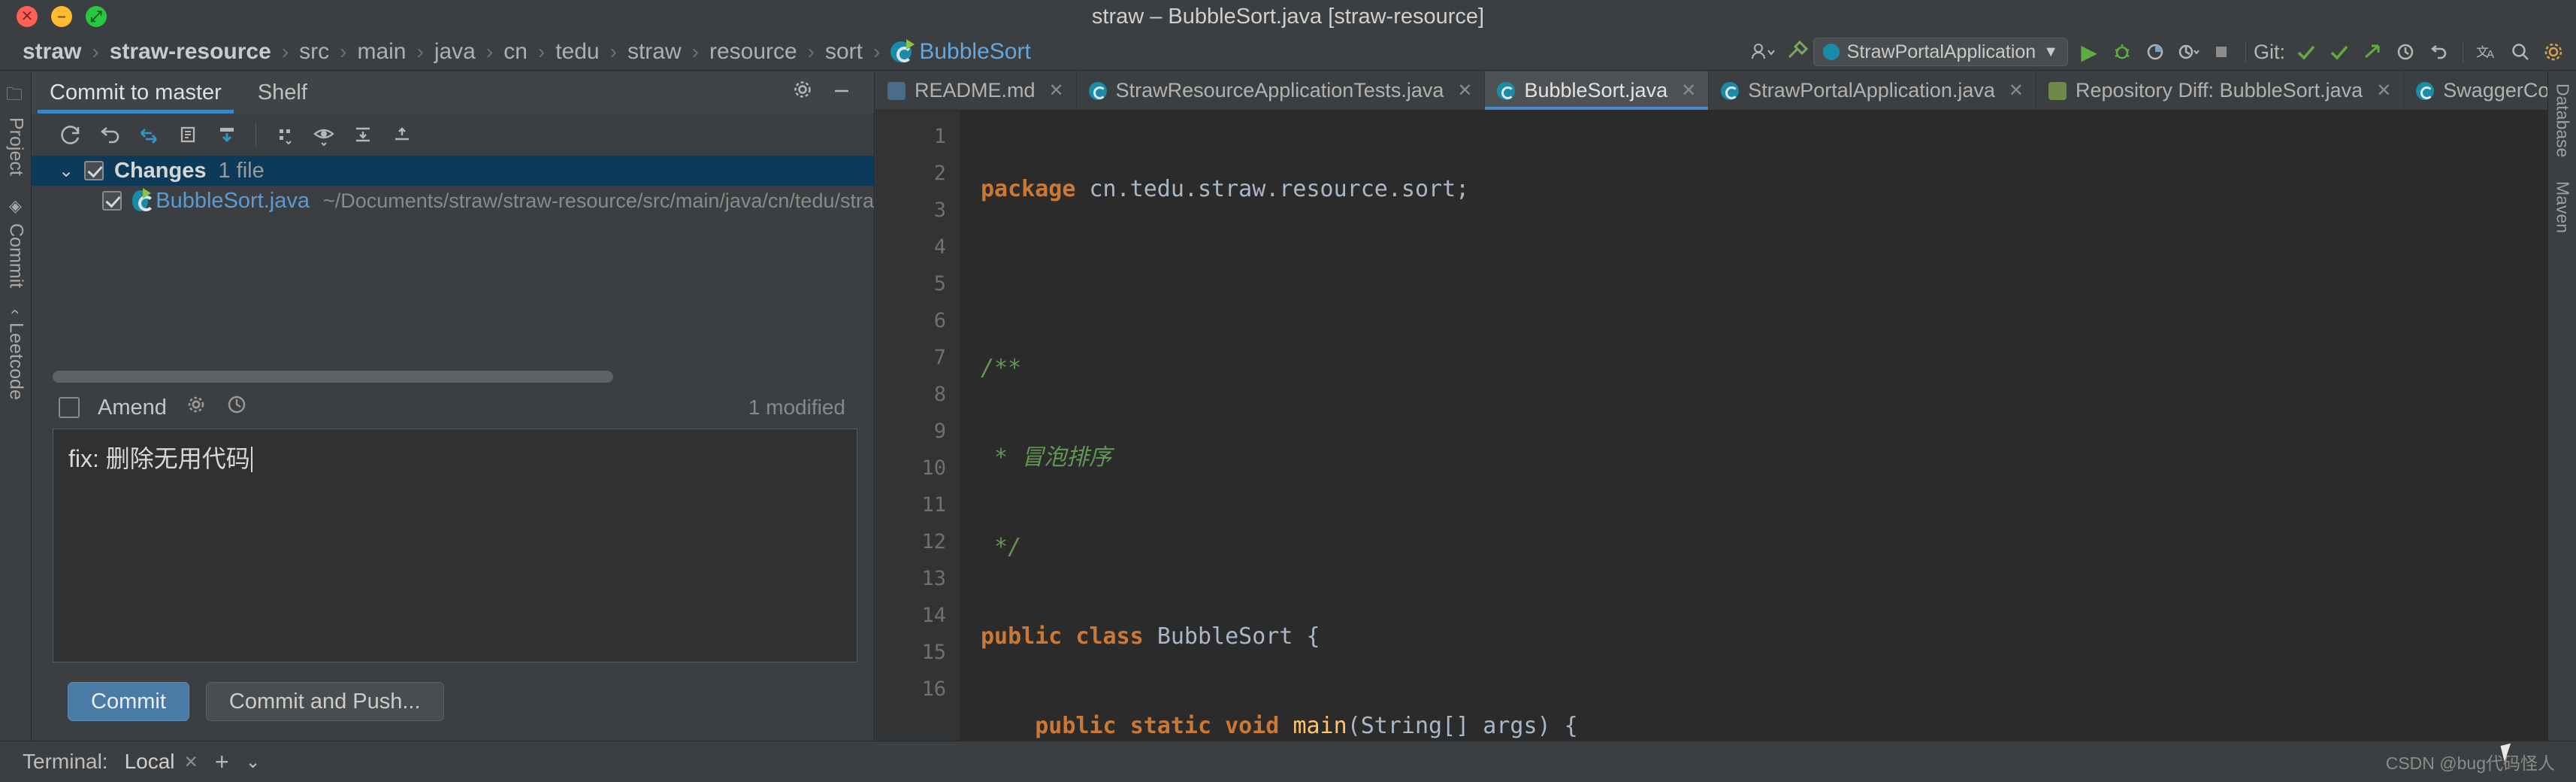 This screenshot has width=2576, height=782. What do you see at coordinates (52, 52) in the screenshot?
I see `breadcrumb-item-straw: straw` at bounding box center [52, 52].